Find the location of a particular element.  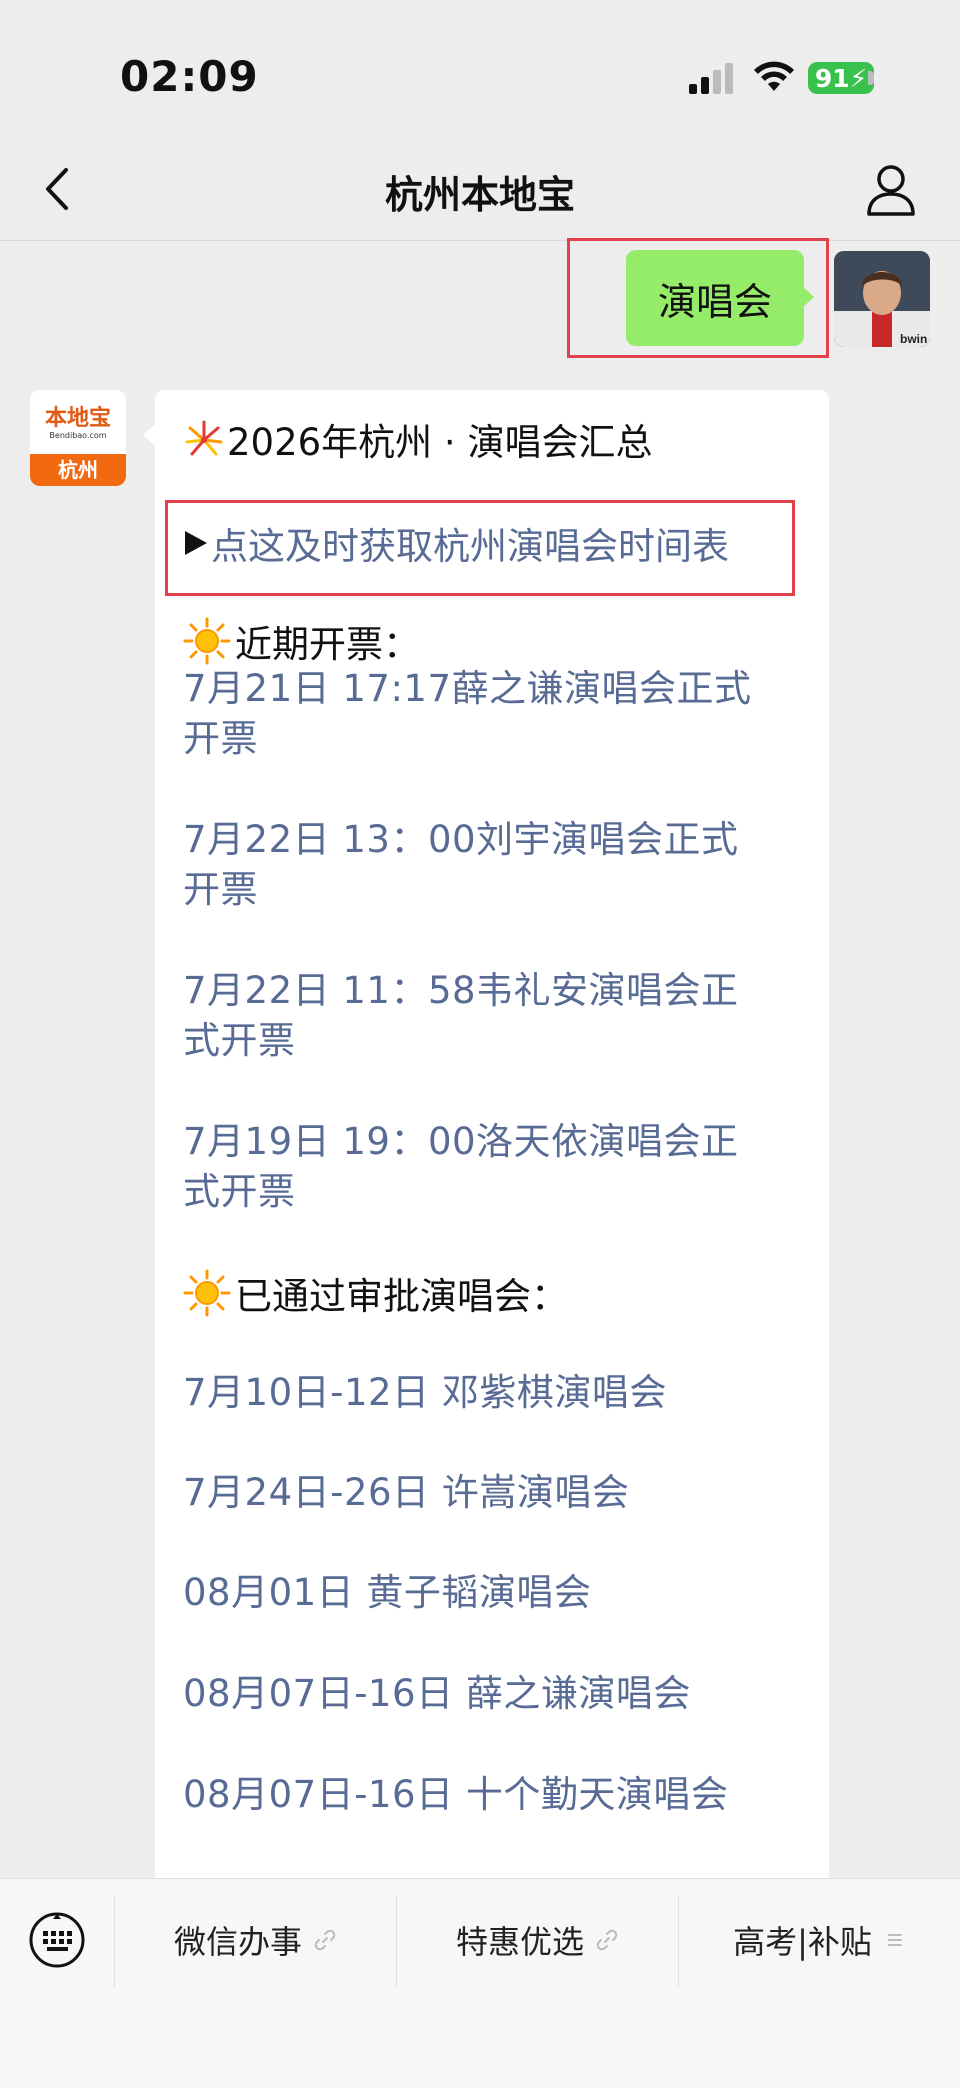

list-item-line: 7月21日 17:17薛之谦演唱会正式 is located at coordinates (467, 688).